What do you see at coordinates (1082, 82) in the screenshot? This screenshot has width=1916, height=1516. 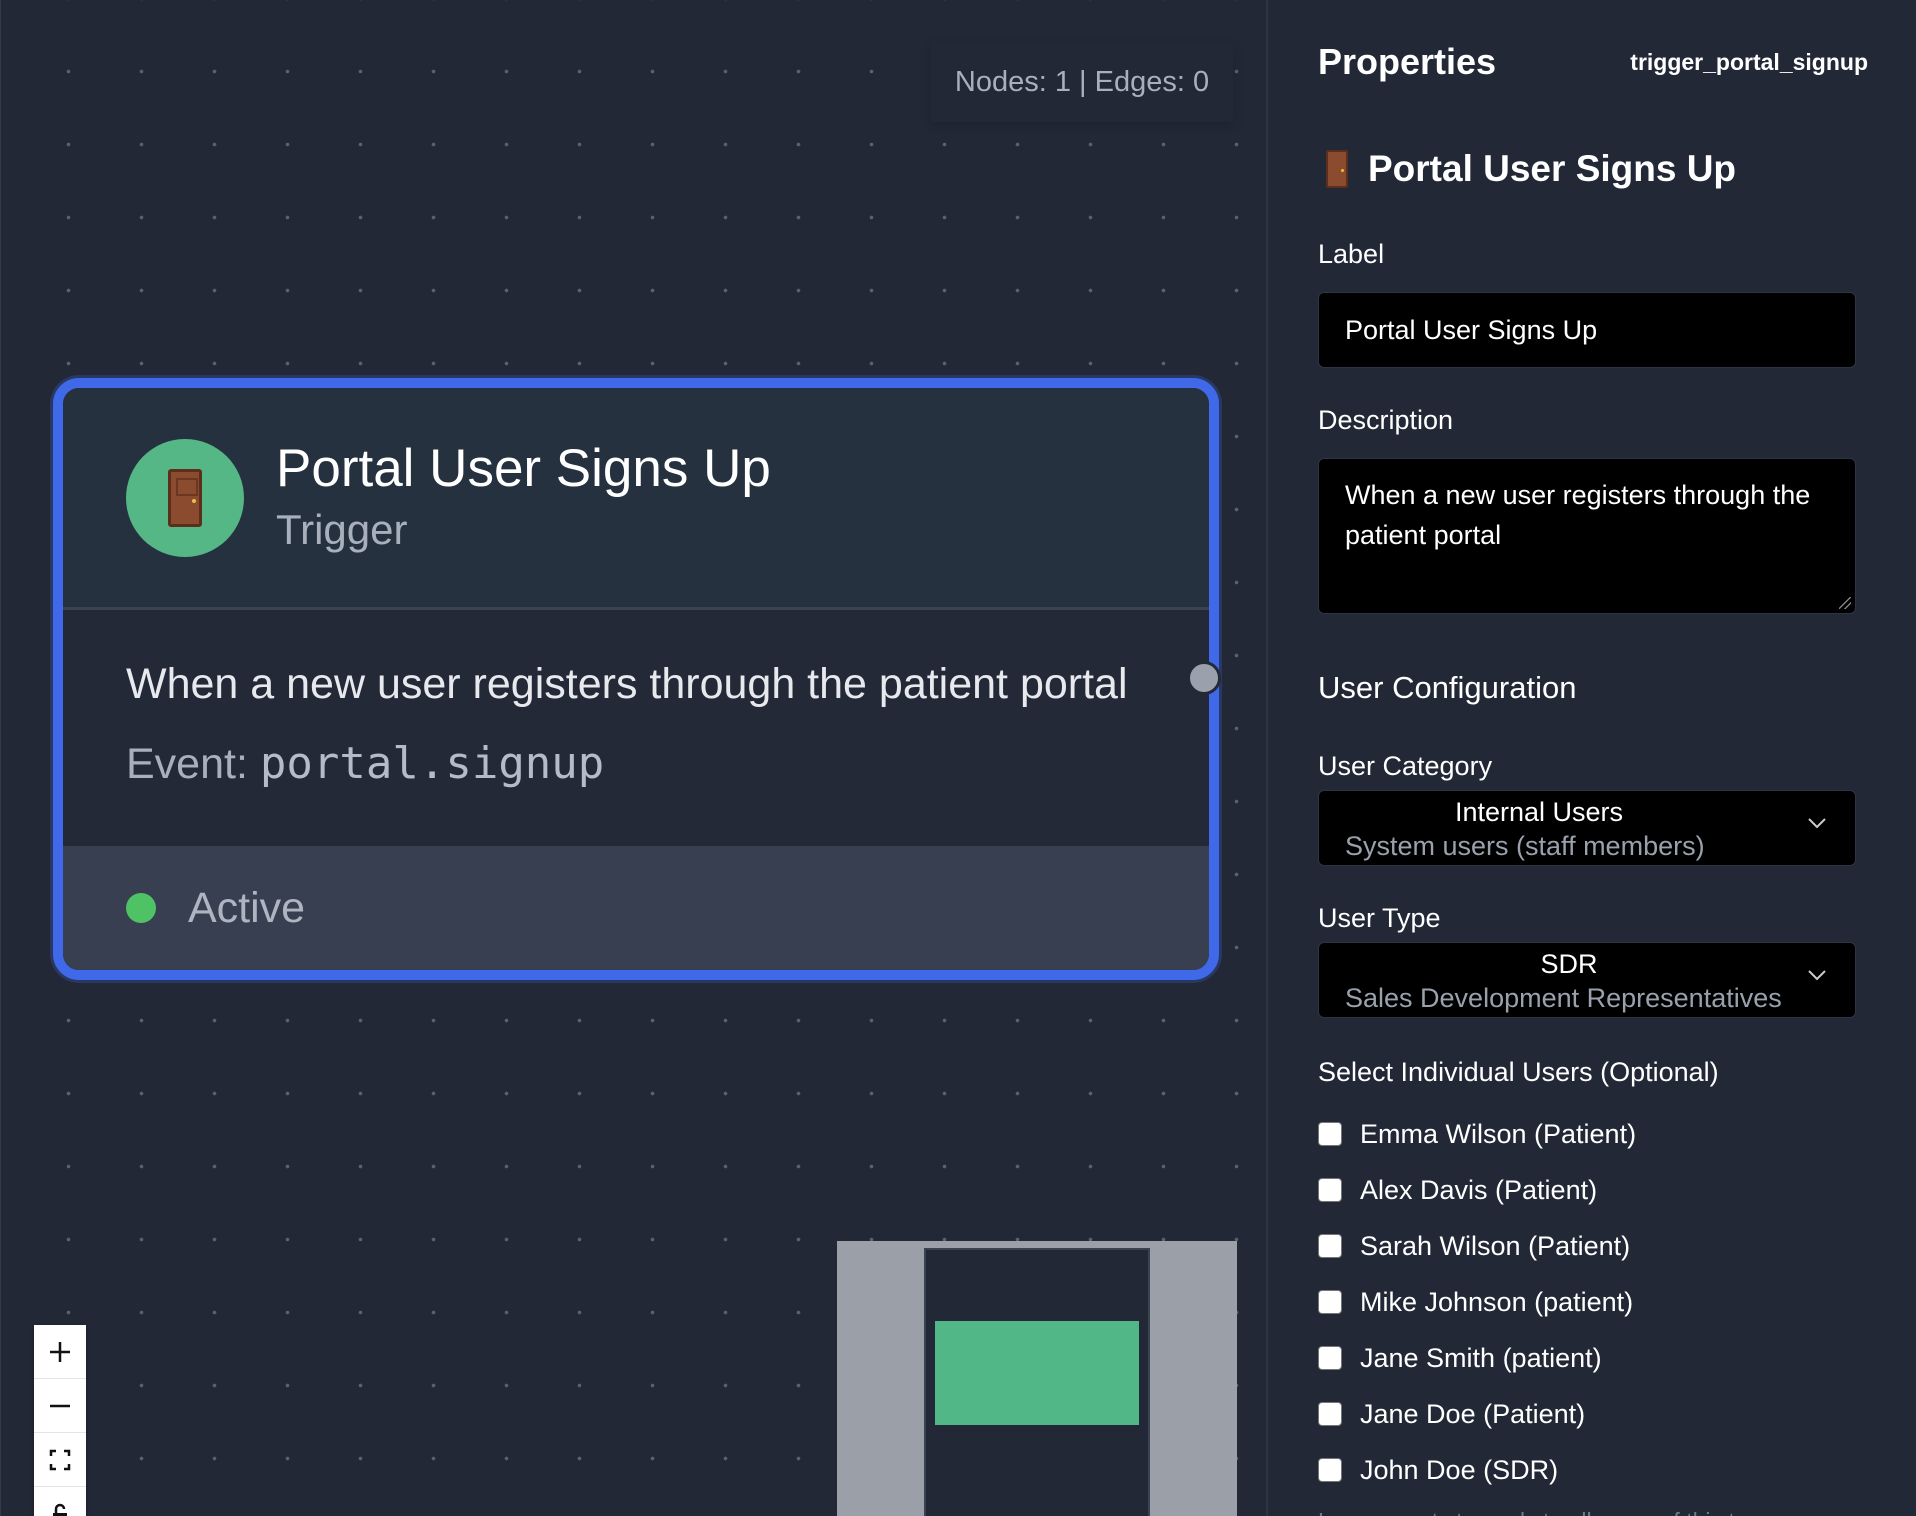 I see `graph-stats: Nodes: 1 | Edges: 0` at bounding box center [1082, 82].